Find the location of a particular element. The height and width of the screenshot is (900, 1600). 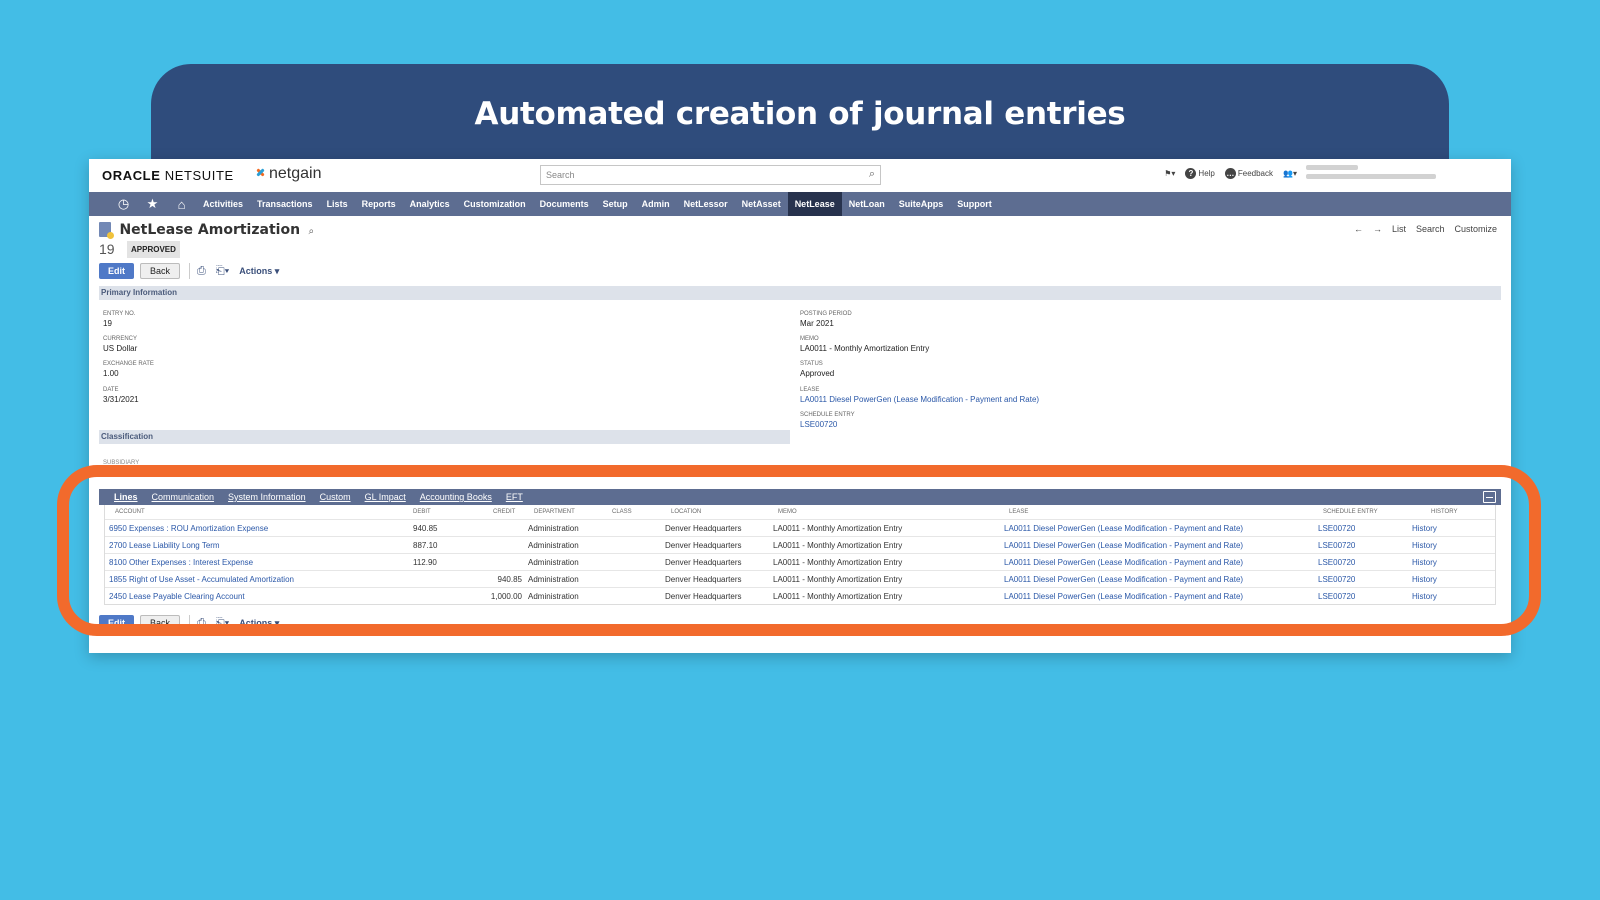

back-button: Back is located at coordinates (160, 271).